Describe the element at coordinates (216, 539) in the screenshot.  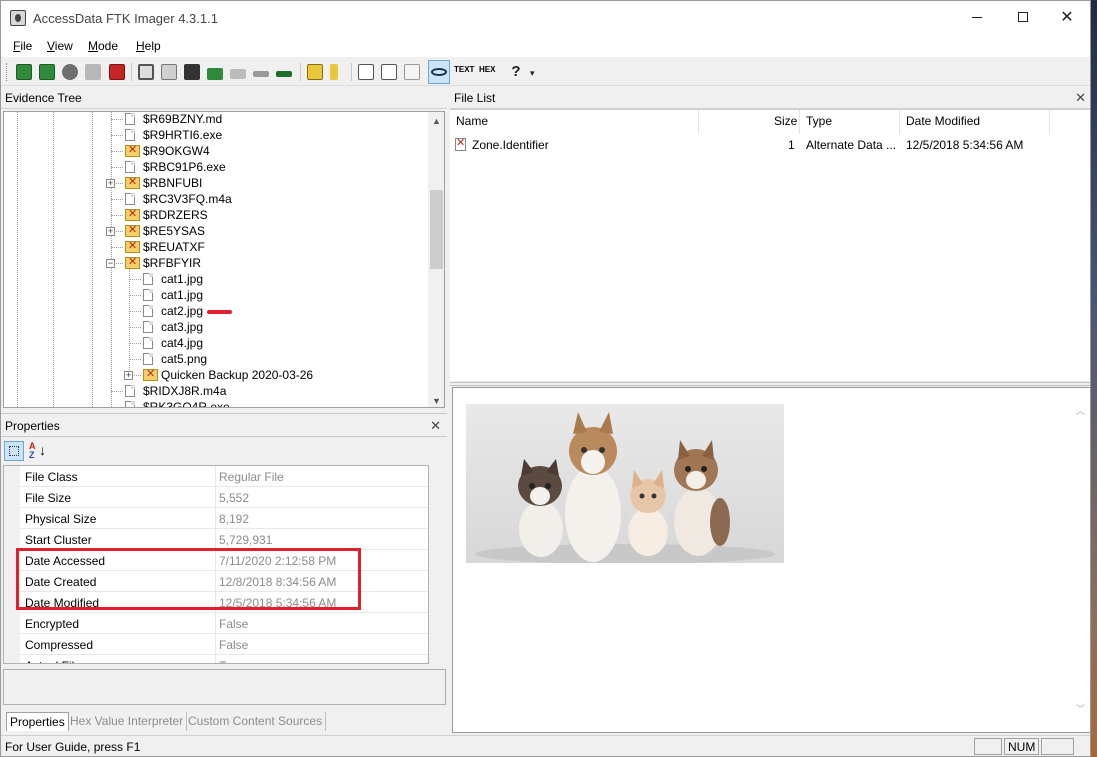
I see `property-row: Start Cluster 5,729,931` at that location.